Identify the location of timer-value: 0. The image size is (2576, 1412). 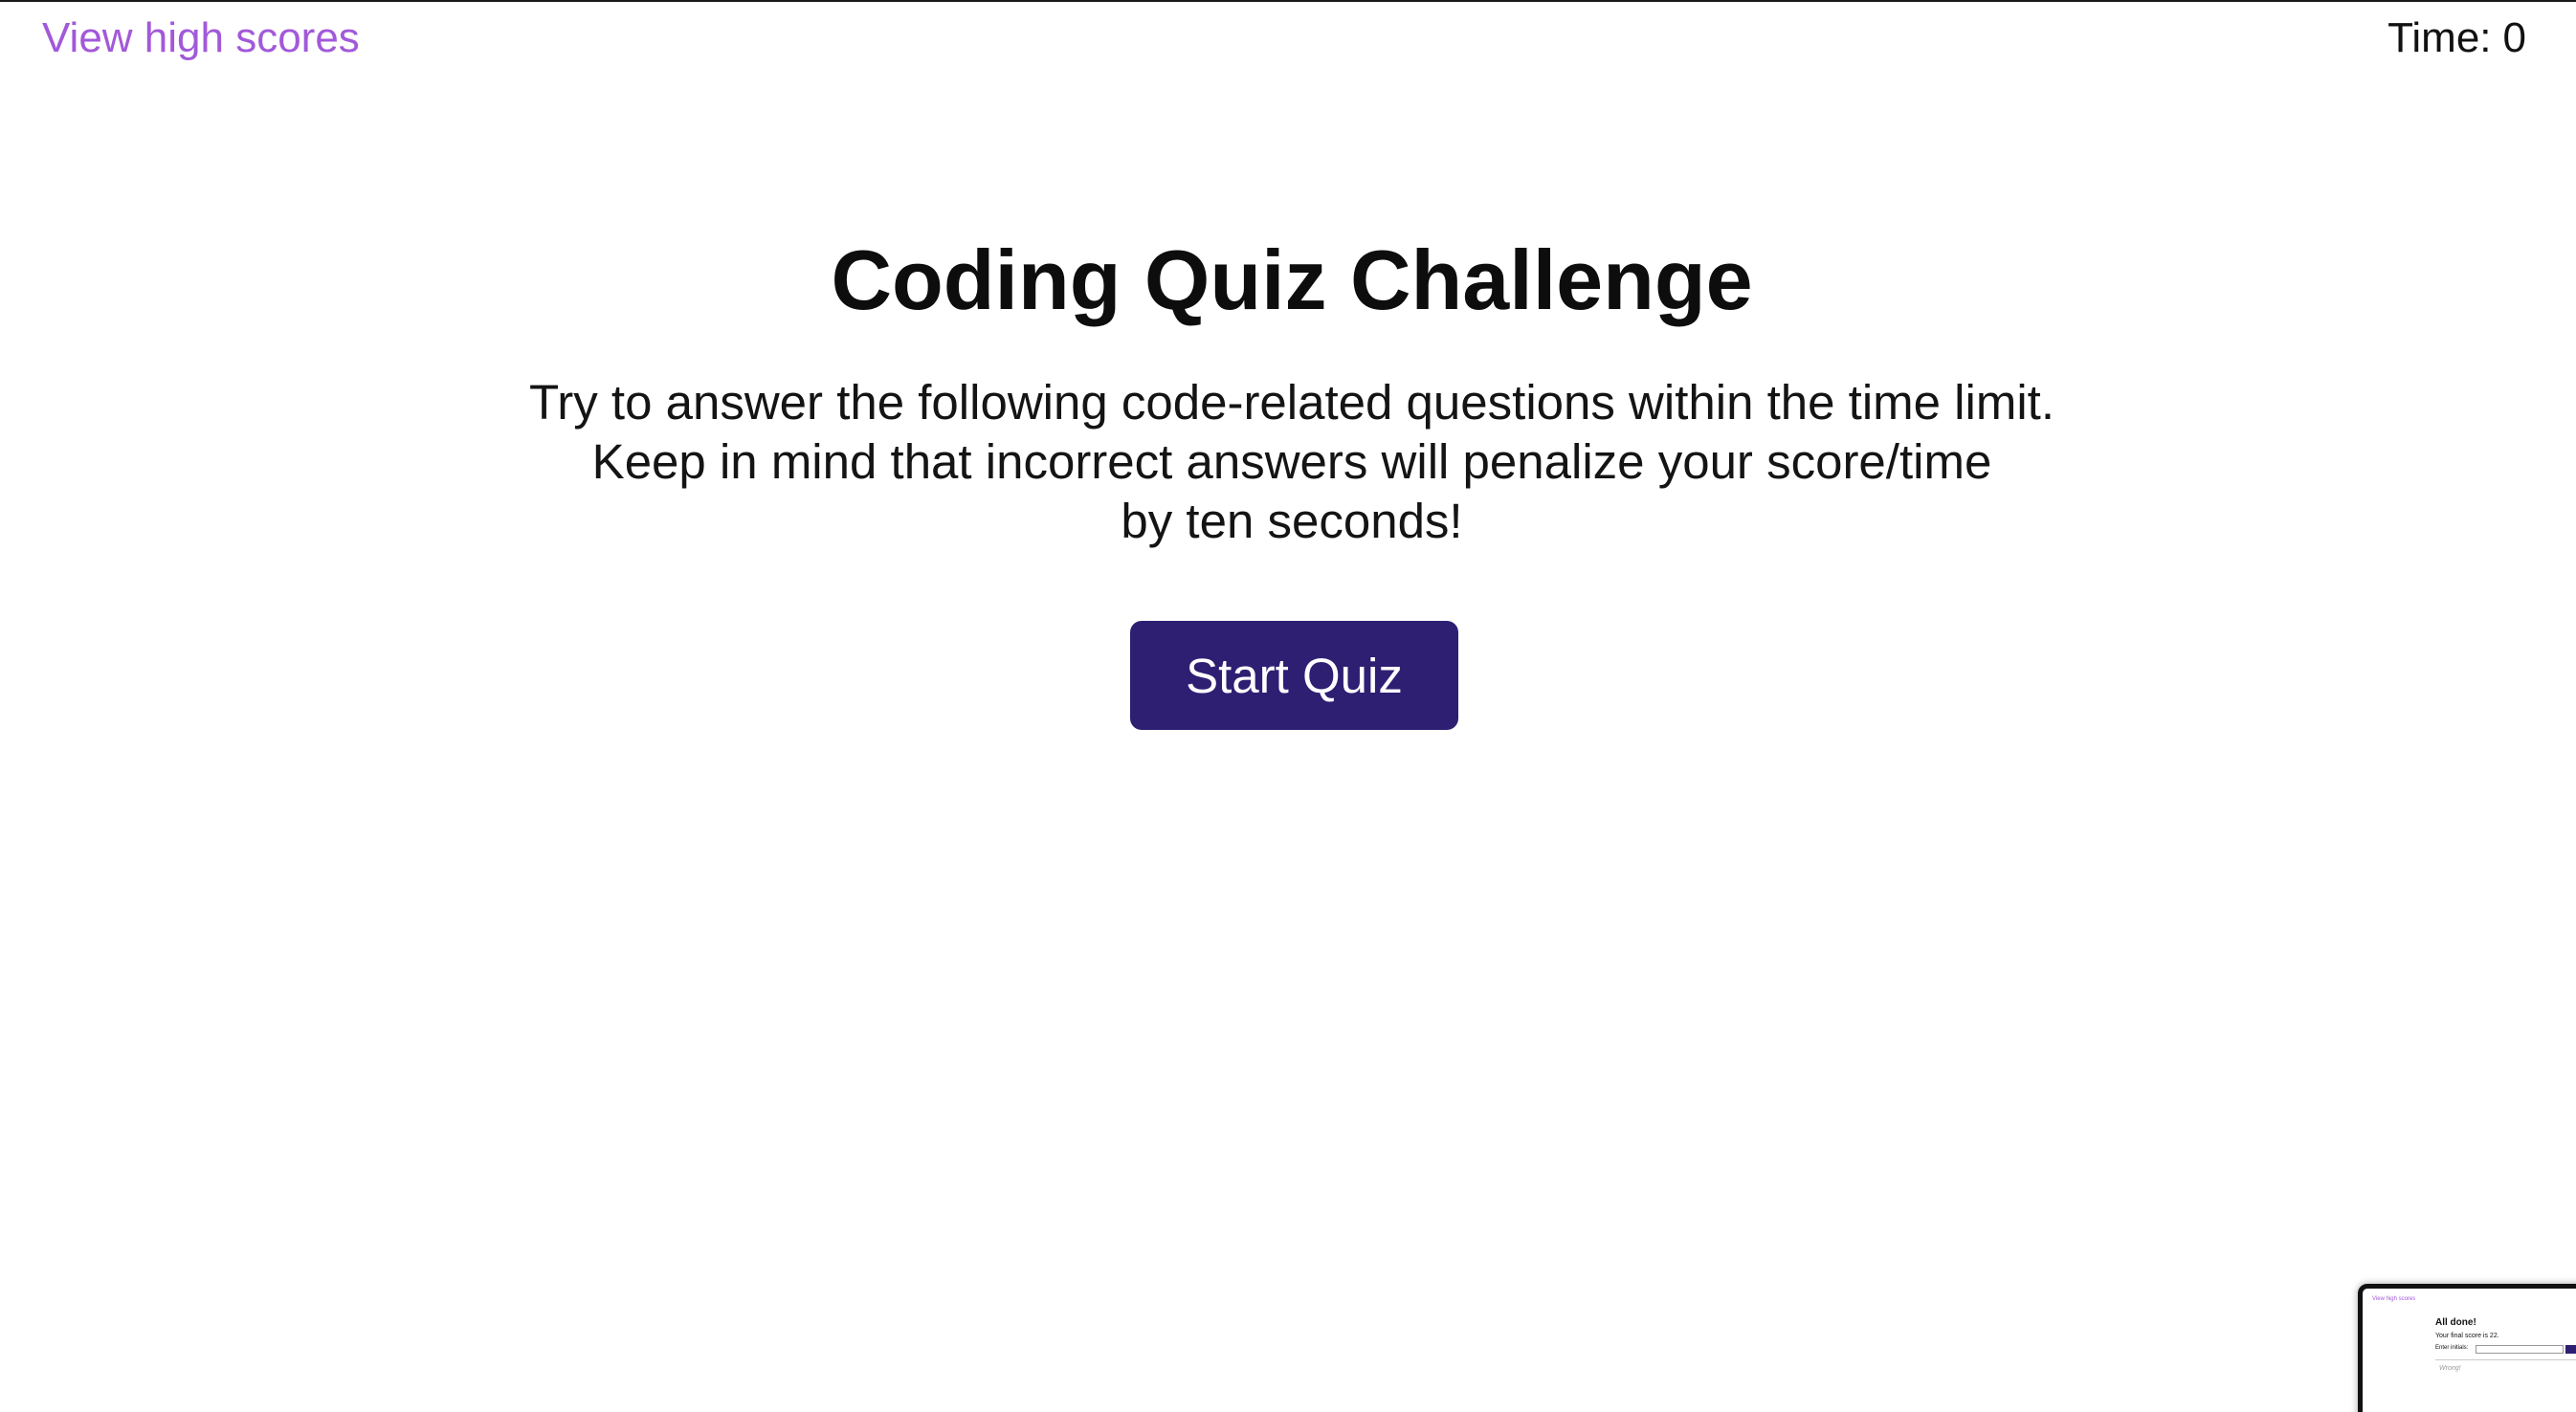
(2514, 37).